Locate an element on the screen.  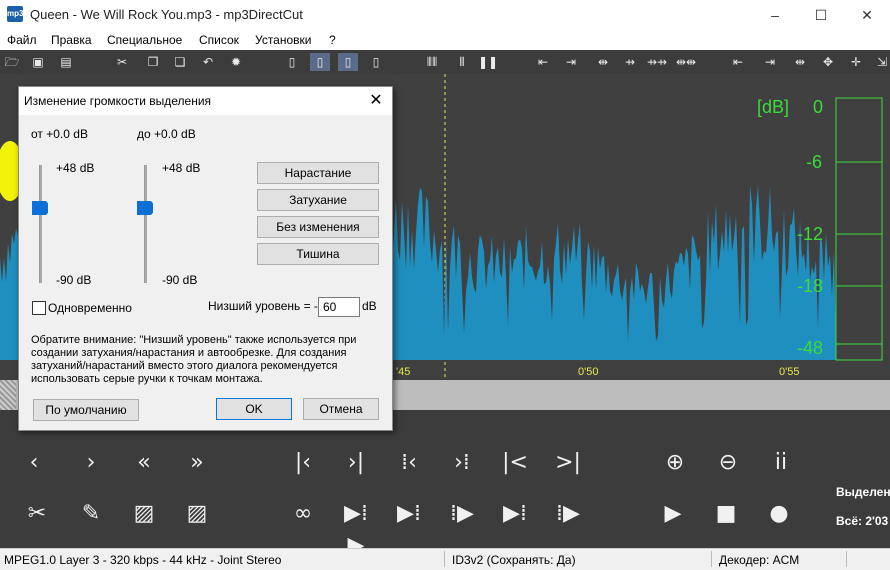
scroll-thumb is located at coordinates (8, 395).